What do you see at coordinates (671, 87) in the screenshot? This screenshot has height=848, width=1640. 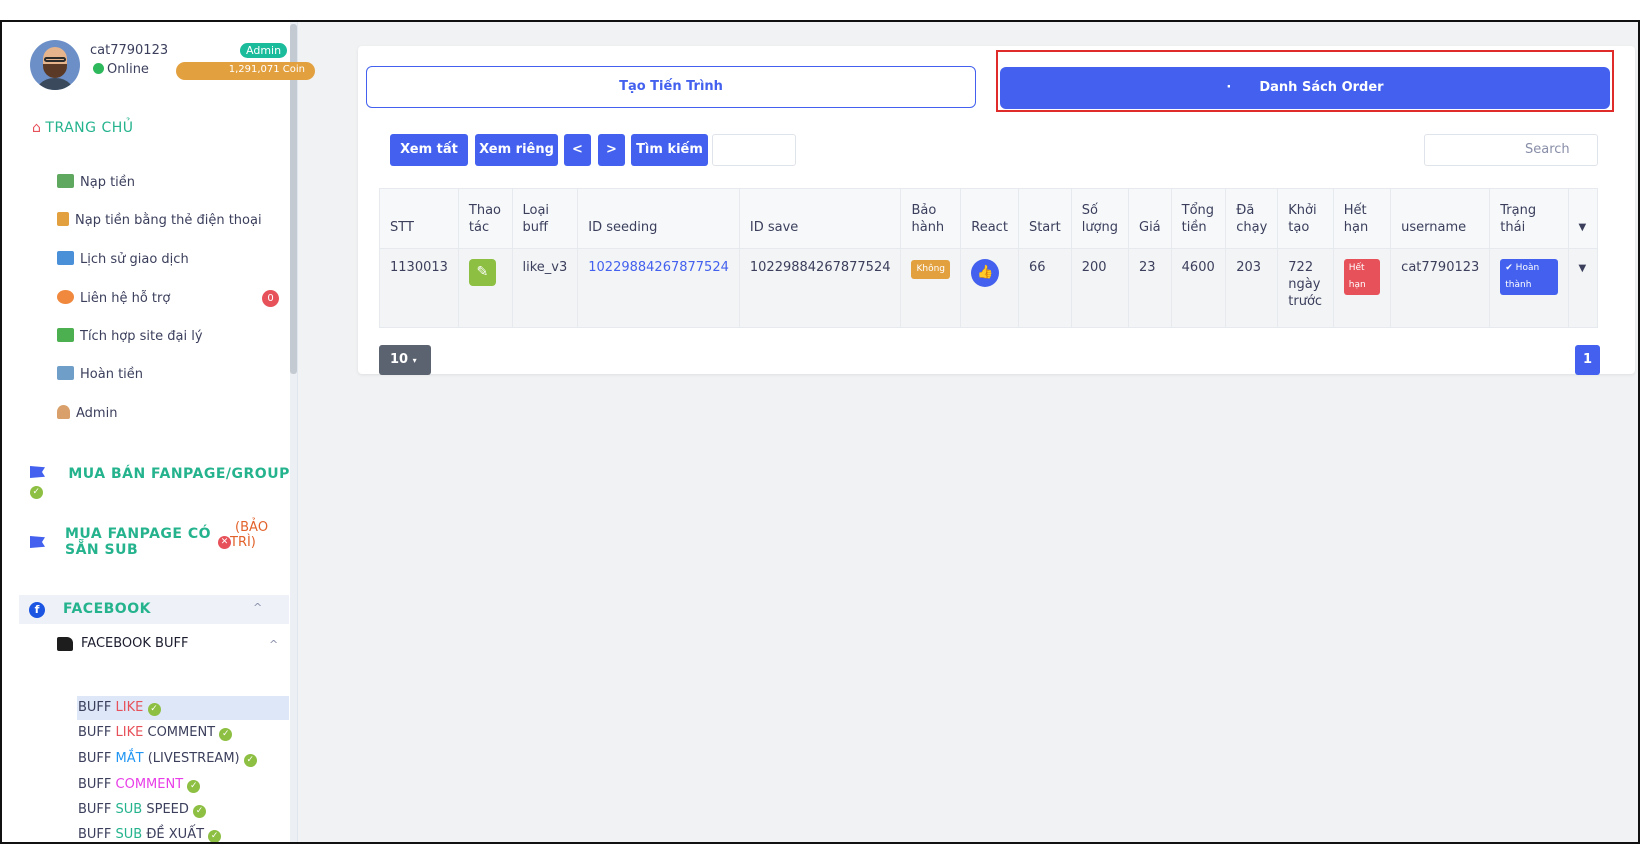 I see `tab-create-process: Tạo Tiến Trình` at bounding box center [671, 87].